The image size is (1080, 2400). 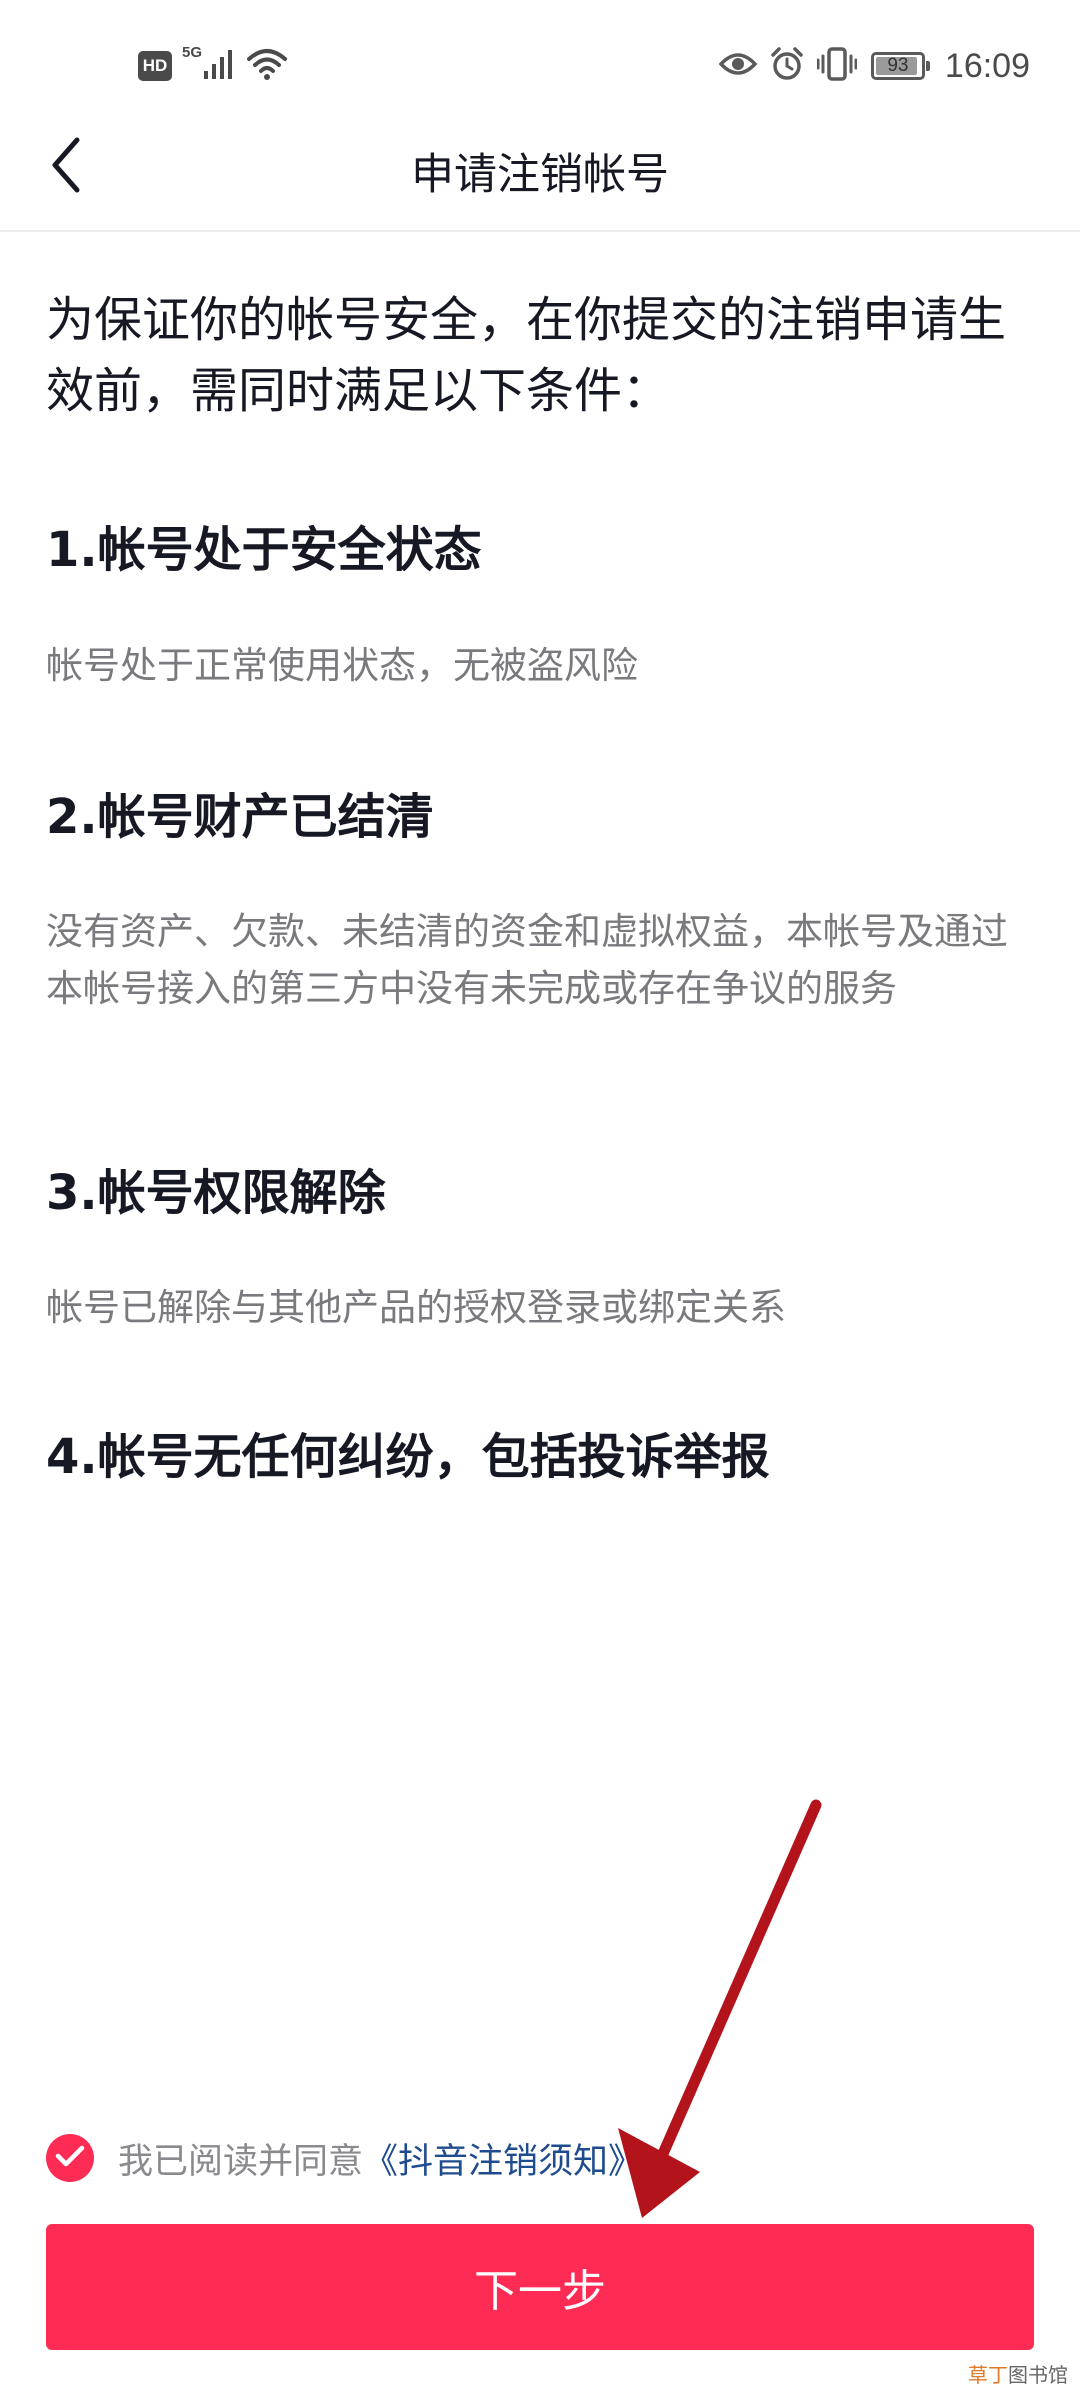 I want to click on next-button: 下一步, so click(x=540, y=2287).